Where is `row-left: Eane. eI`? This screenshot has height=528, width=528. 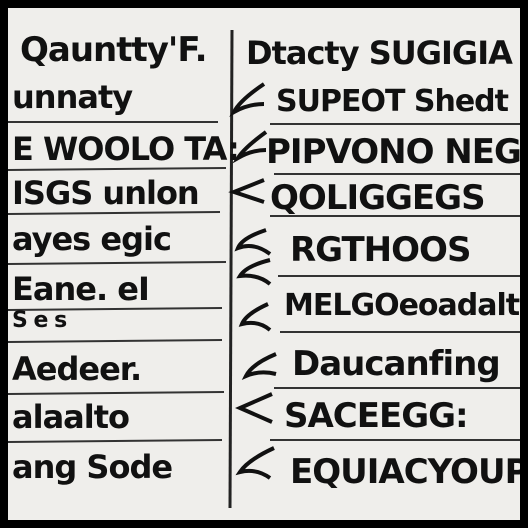 row-left: Eane. eI is located at coordinates (81, 289).